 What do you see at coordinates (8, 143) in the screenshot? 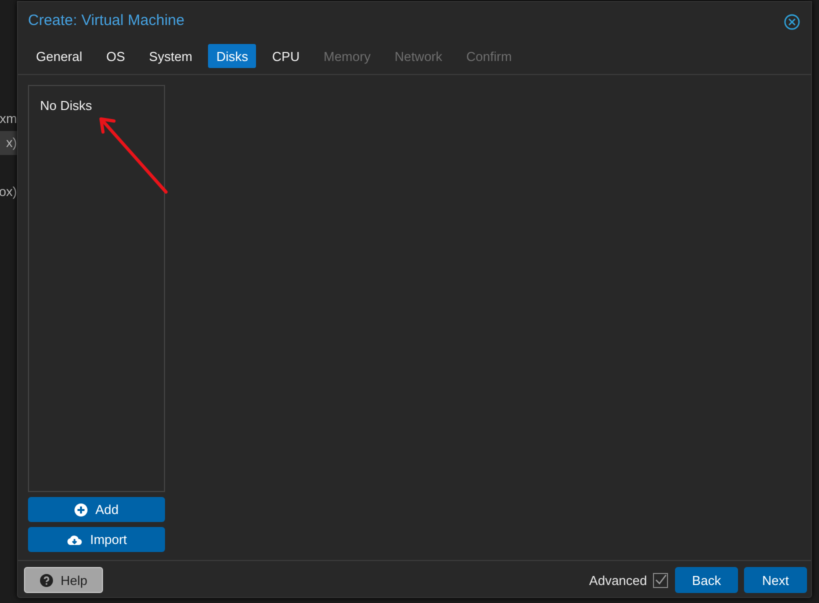
I see `background-text: x)` at bounding box center [8, 143].